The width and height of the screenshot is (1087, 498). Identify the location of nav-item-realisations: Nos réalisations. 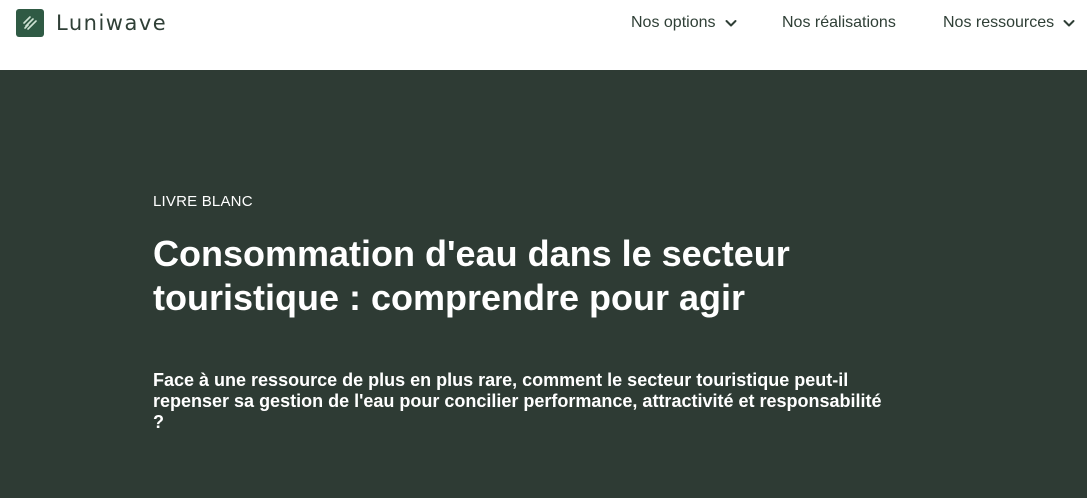
(839, 23).